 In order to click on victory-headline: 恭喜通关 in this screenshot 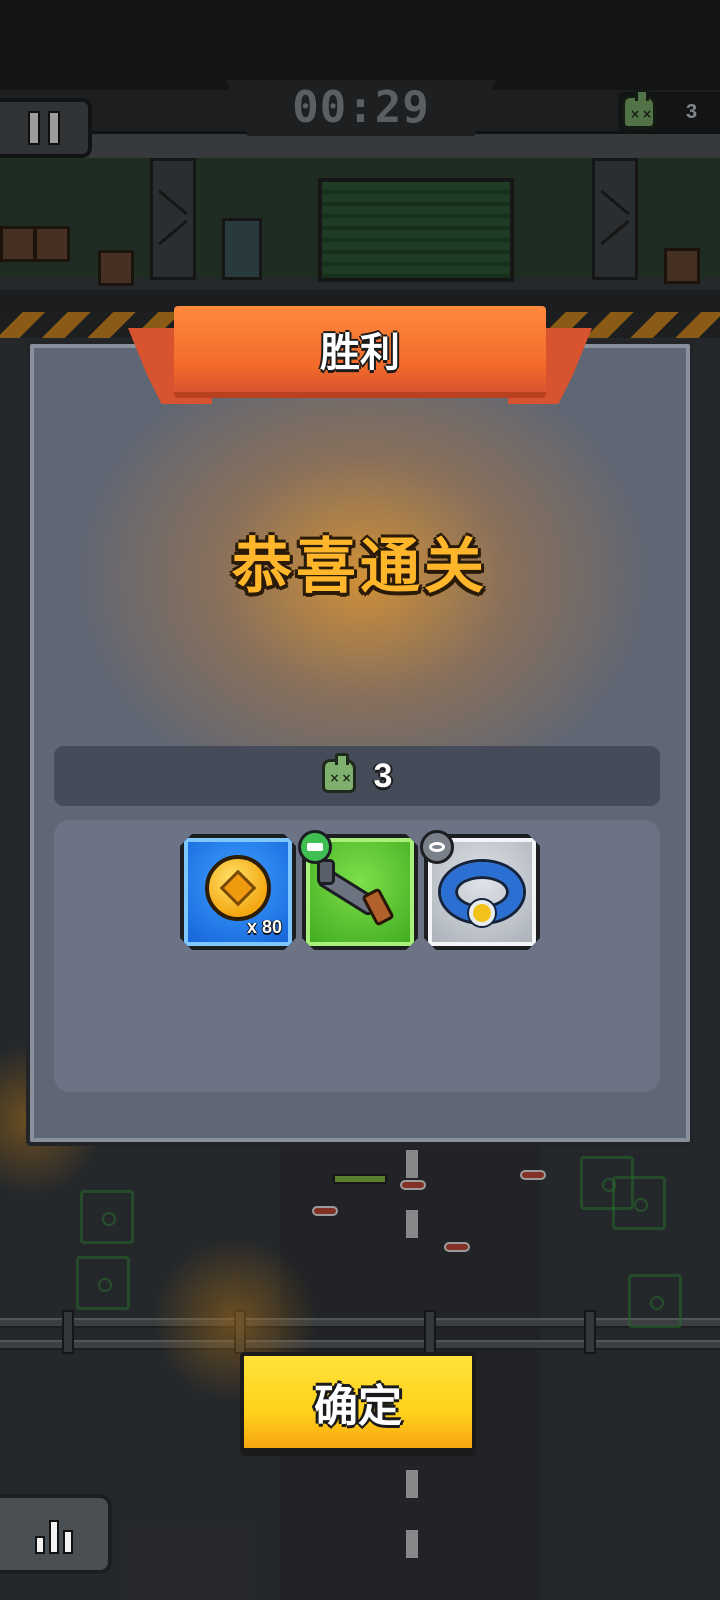, I will do `click(360, 567)`.